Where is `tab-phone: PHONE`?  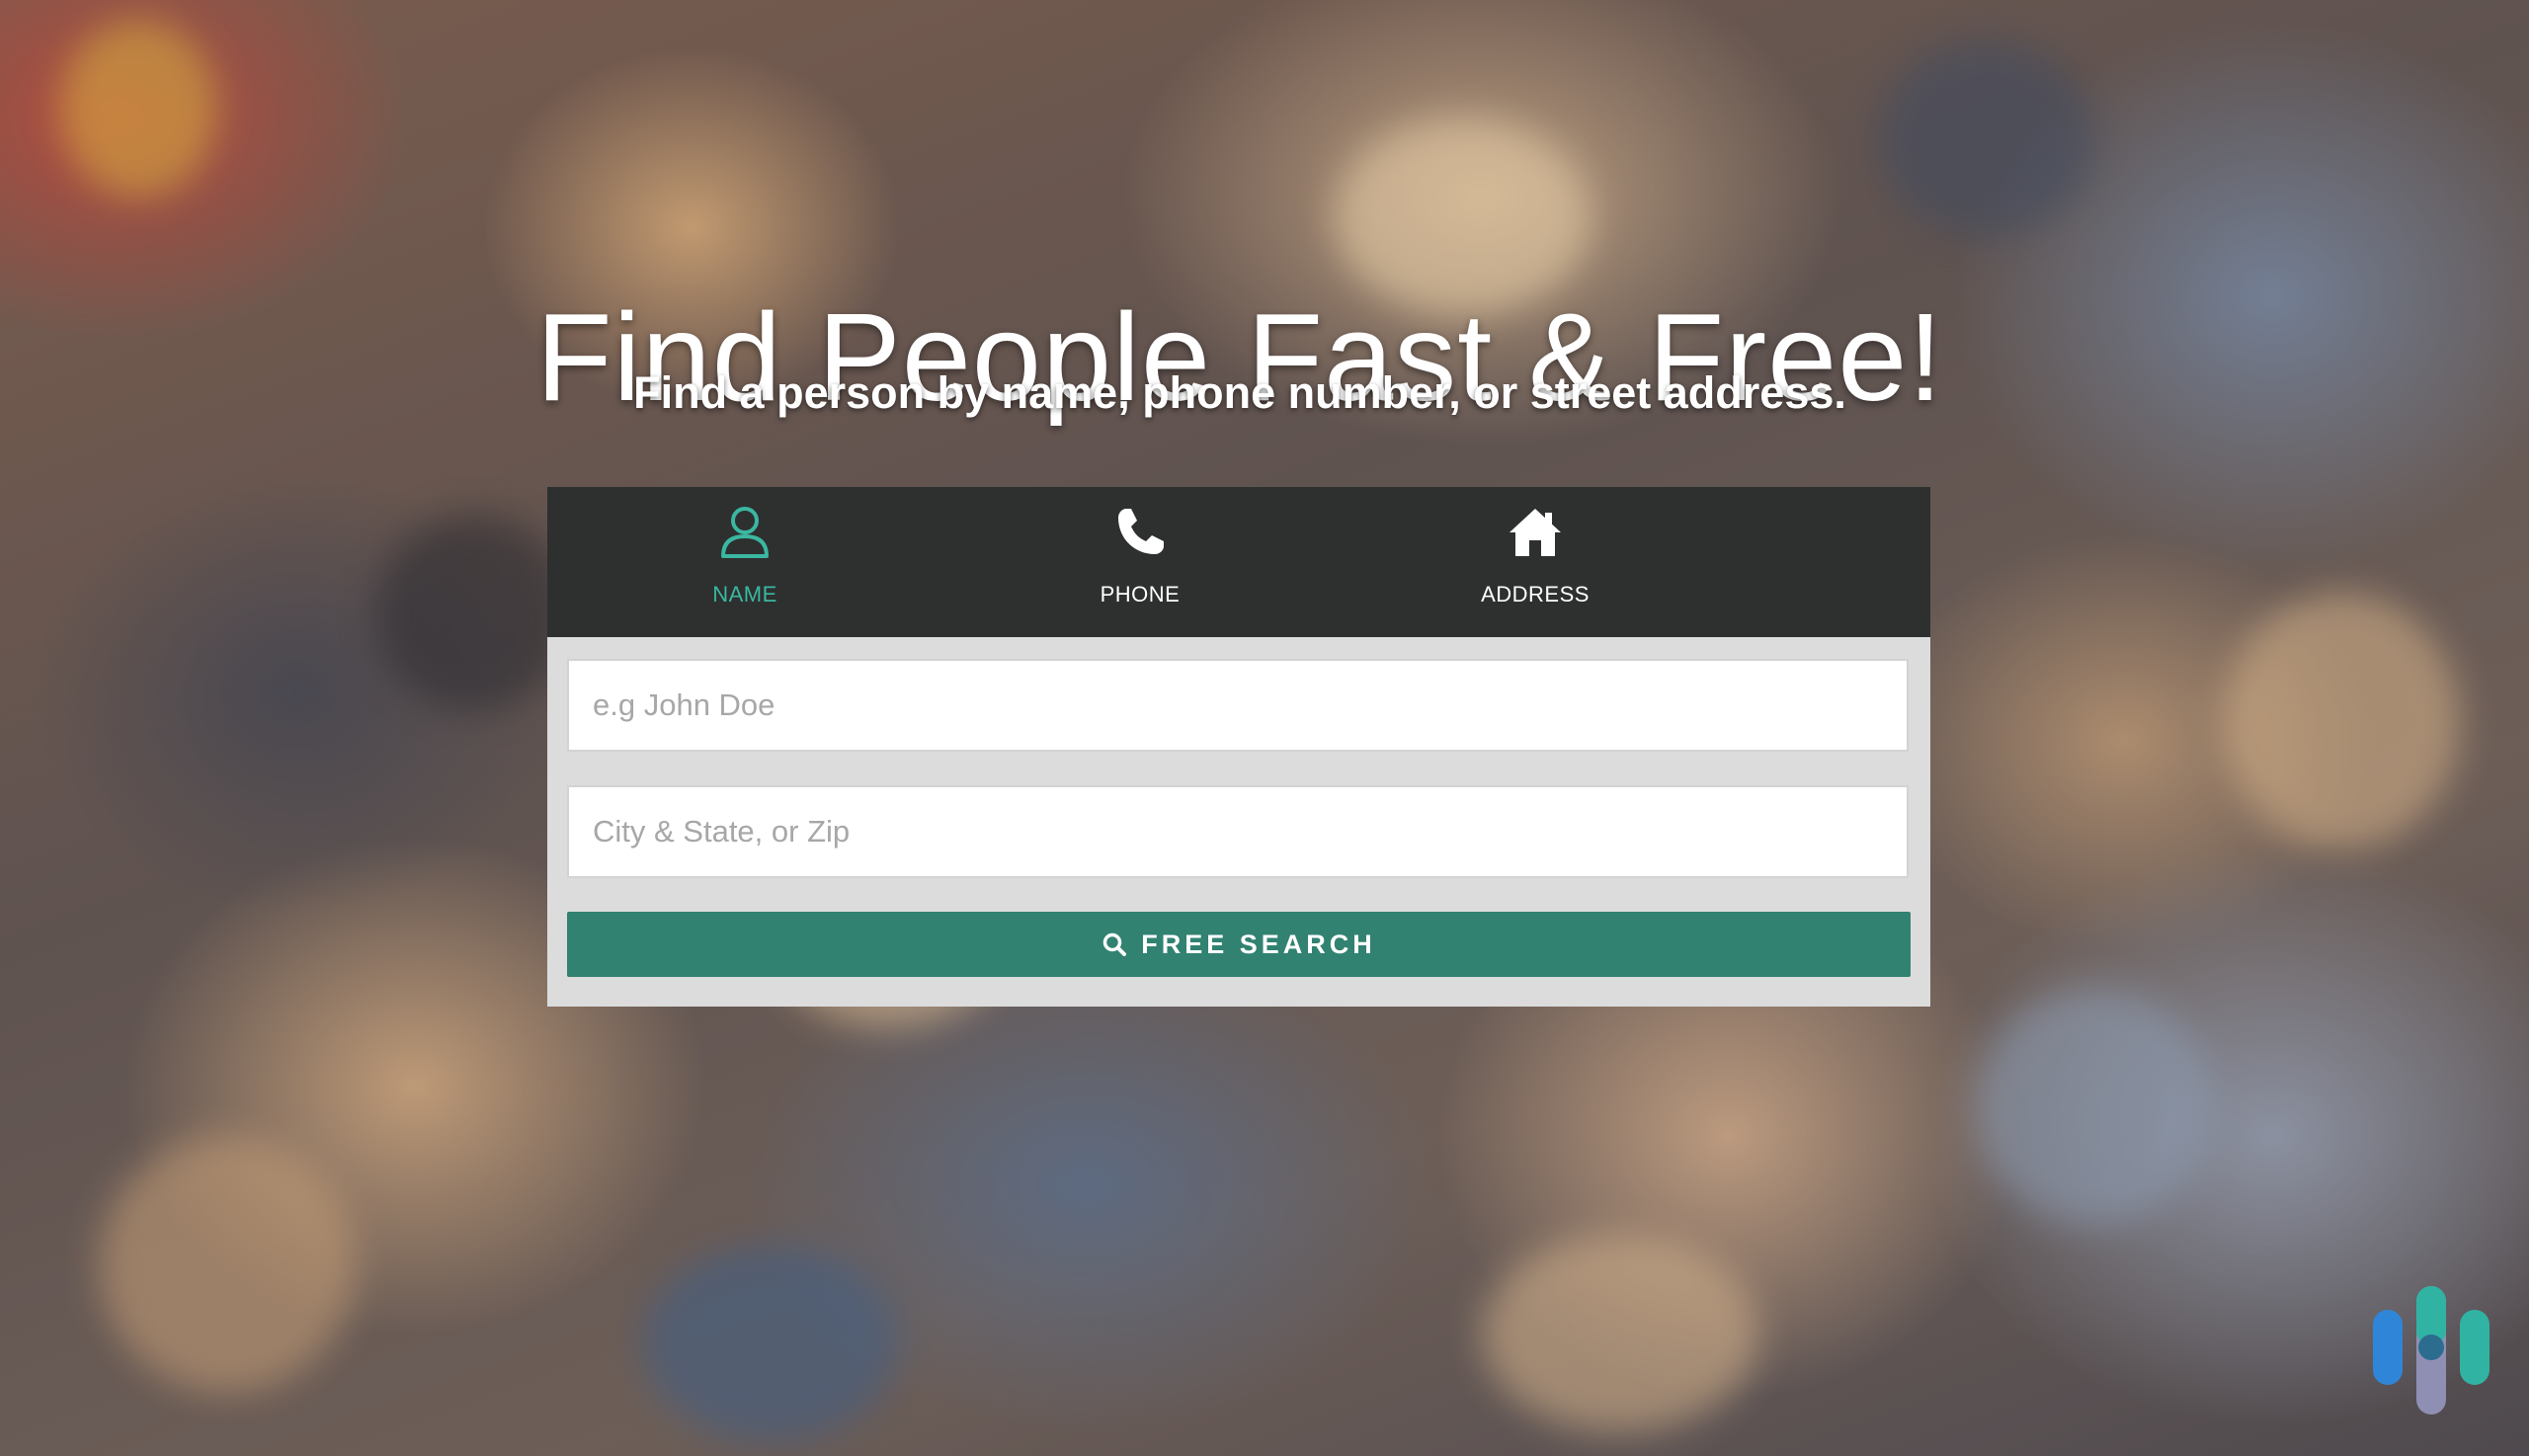 tab-phone: PHONE is located at coordinates (1140, 562).